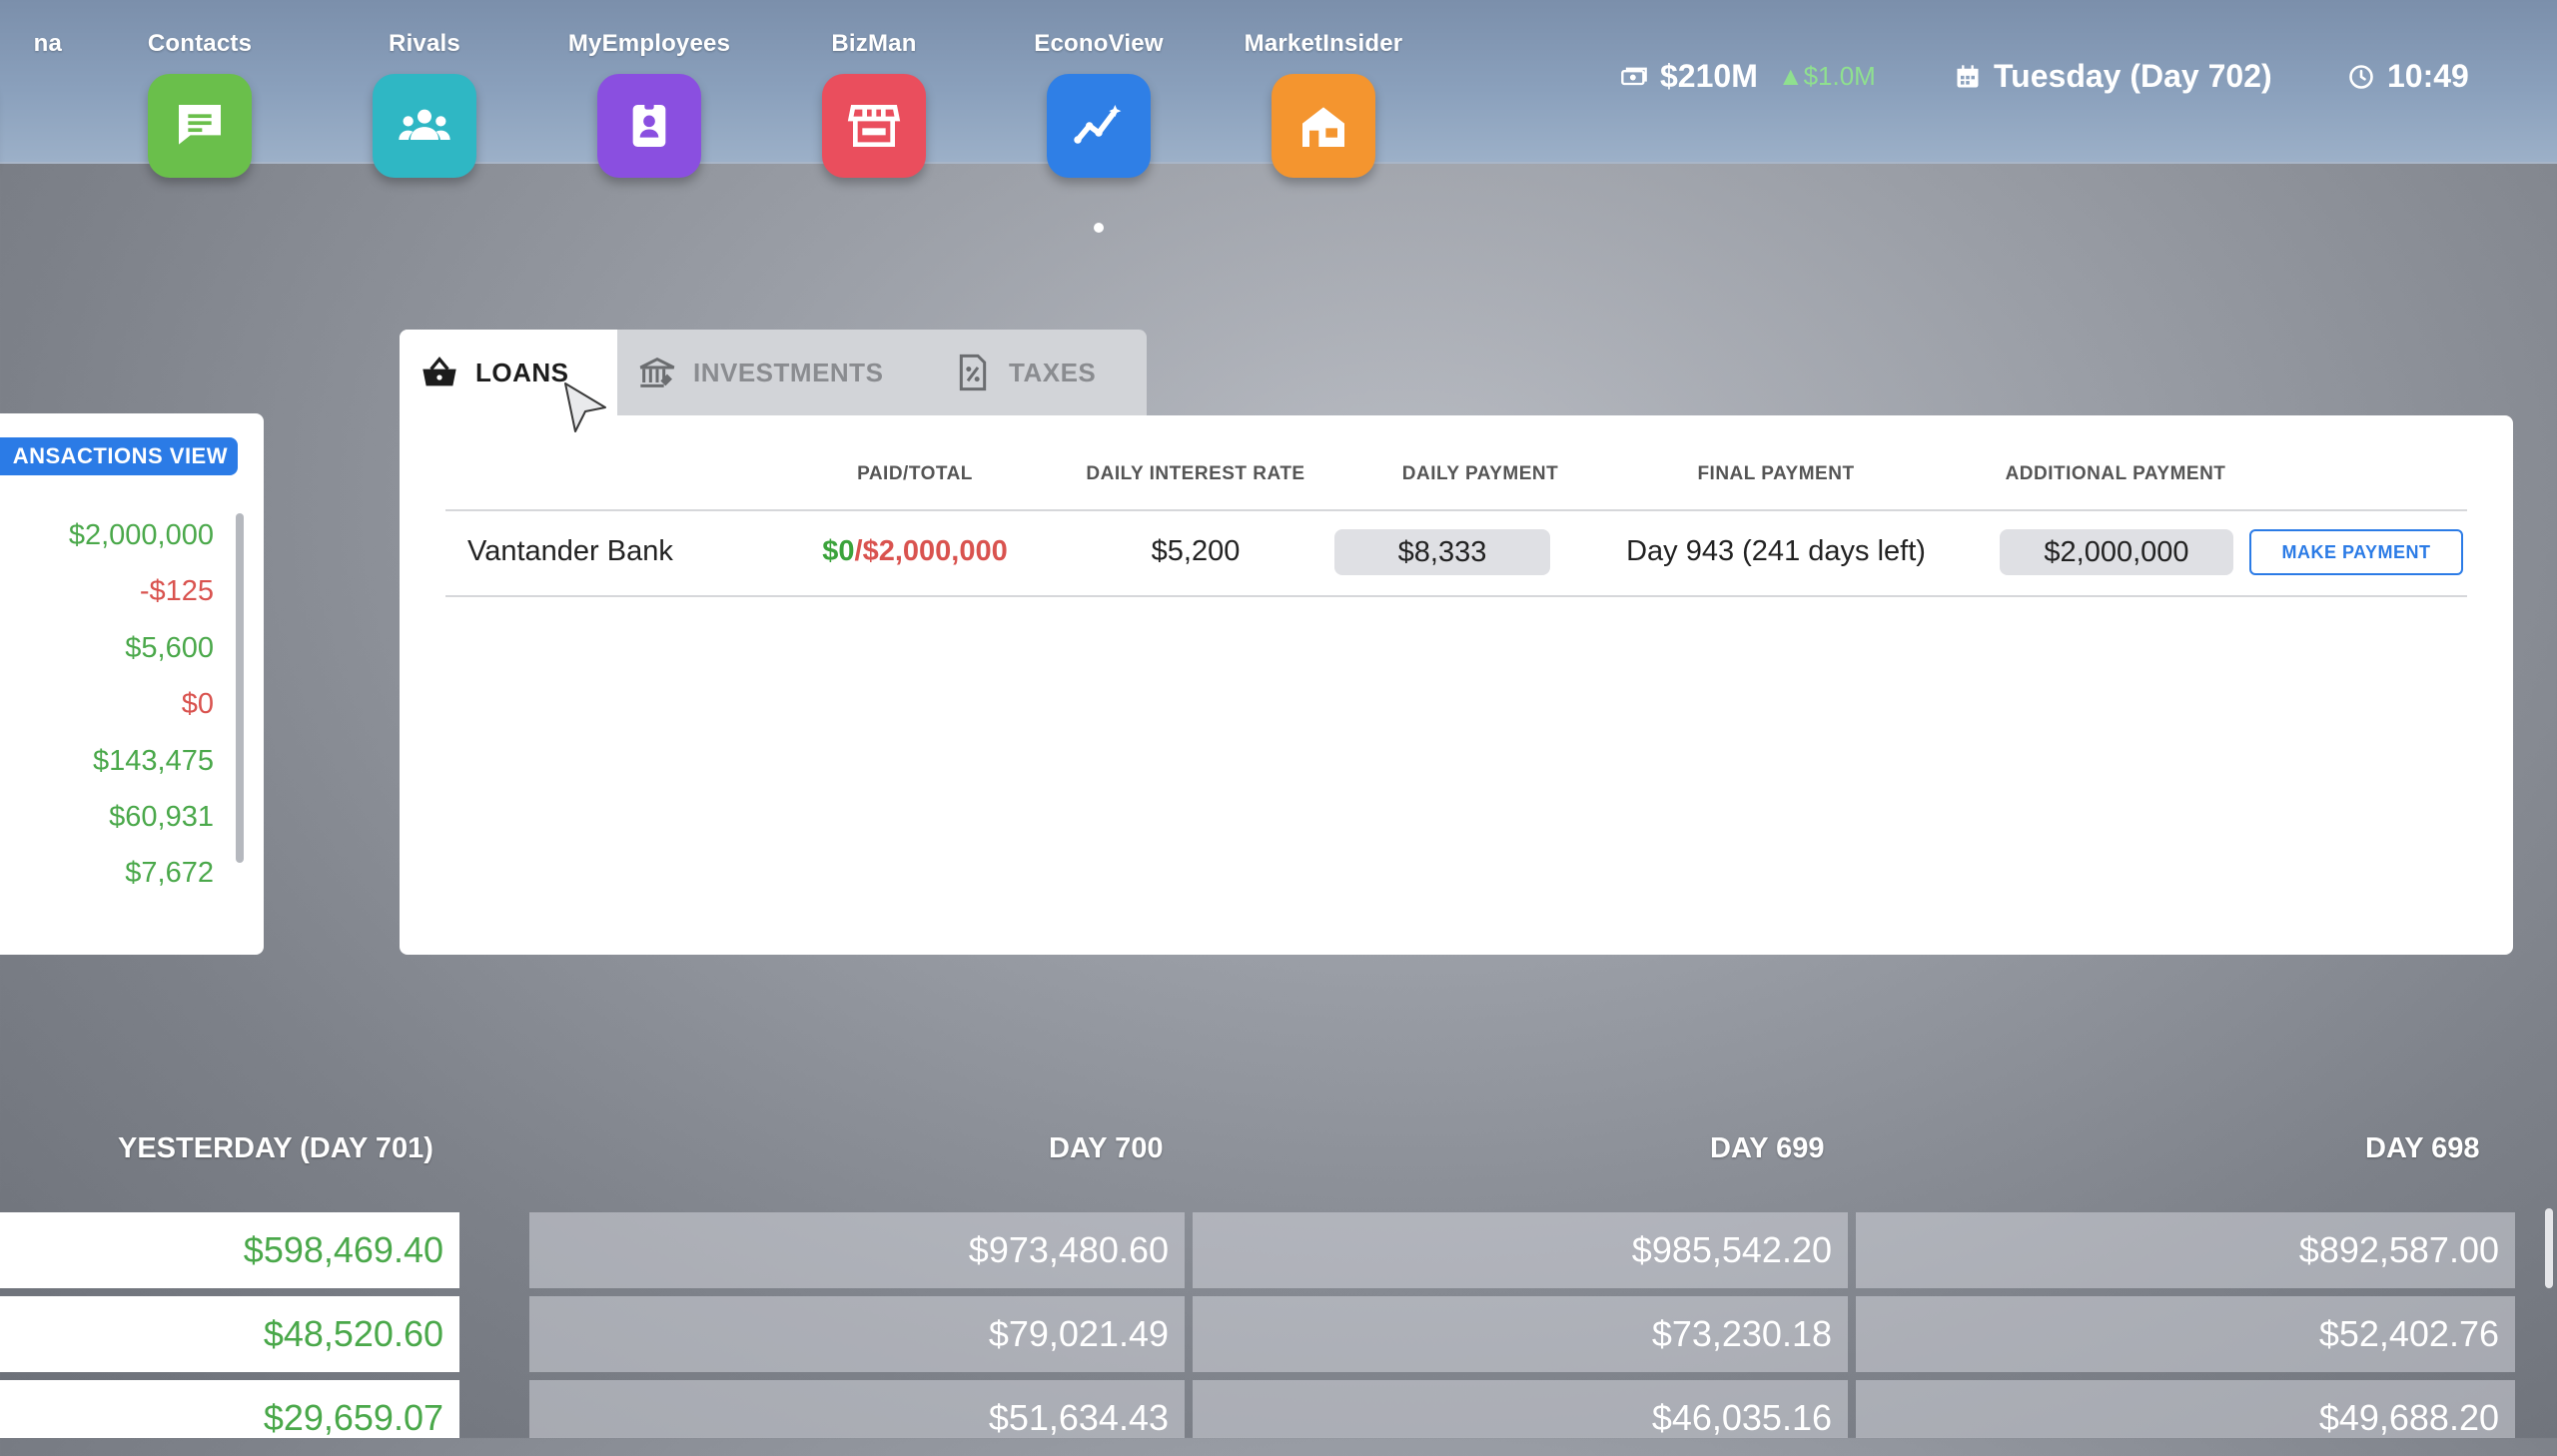  What do you see at coordinates (119, 456) in the screenshot?
I see `transactions-view-button: ANSACTIONS VIEW` at bounding box center [119, 456].